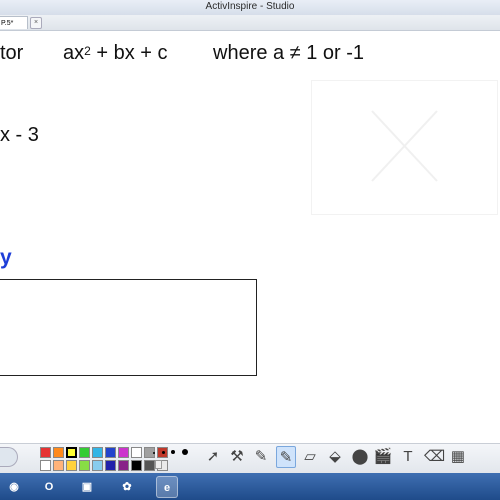 The height and width of the screenshot is (500, 500). I want to click on highlighter-tool: ✎, so click(286, 457).